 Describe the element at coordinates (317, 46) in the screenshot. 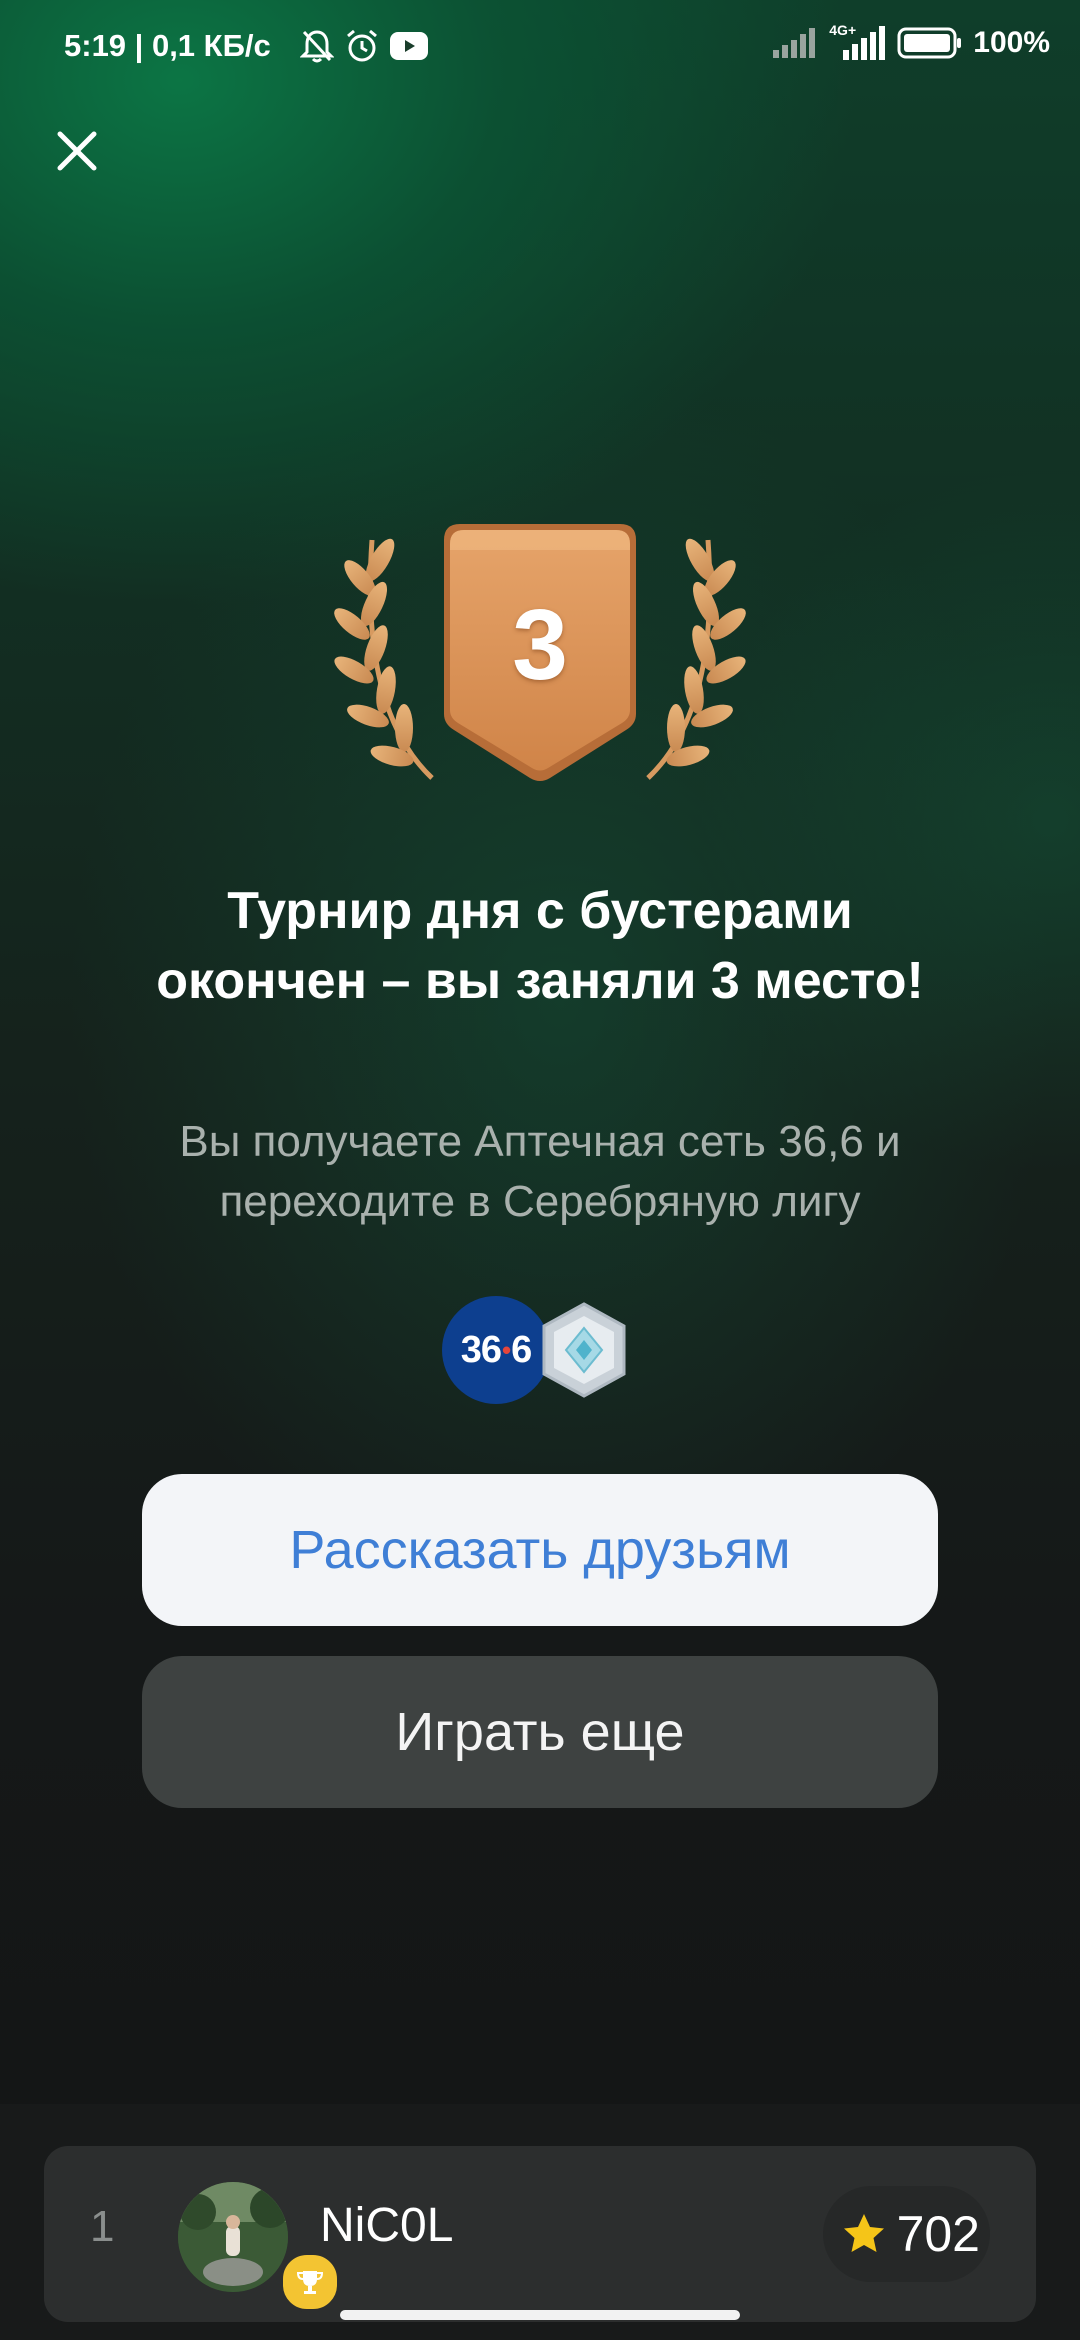

I see `bell-off-icon` at that location.